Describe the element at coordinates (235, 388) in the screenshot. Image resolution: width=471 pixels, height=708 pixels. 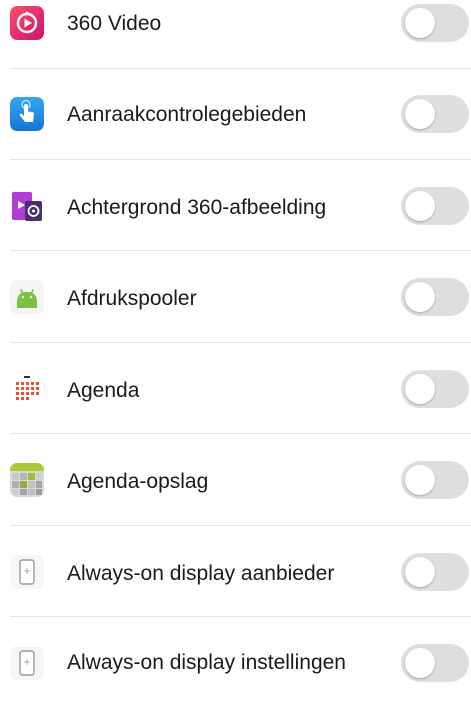
I see `app-row-calendar: Agenda` at that location.